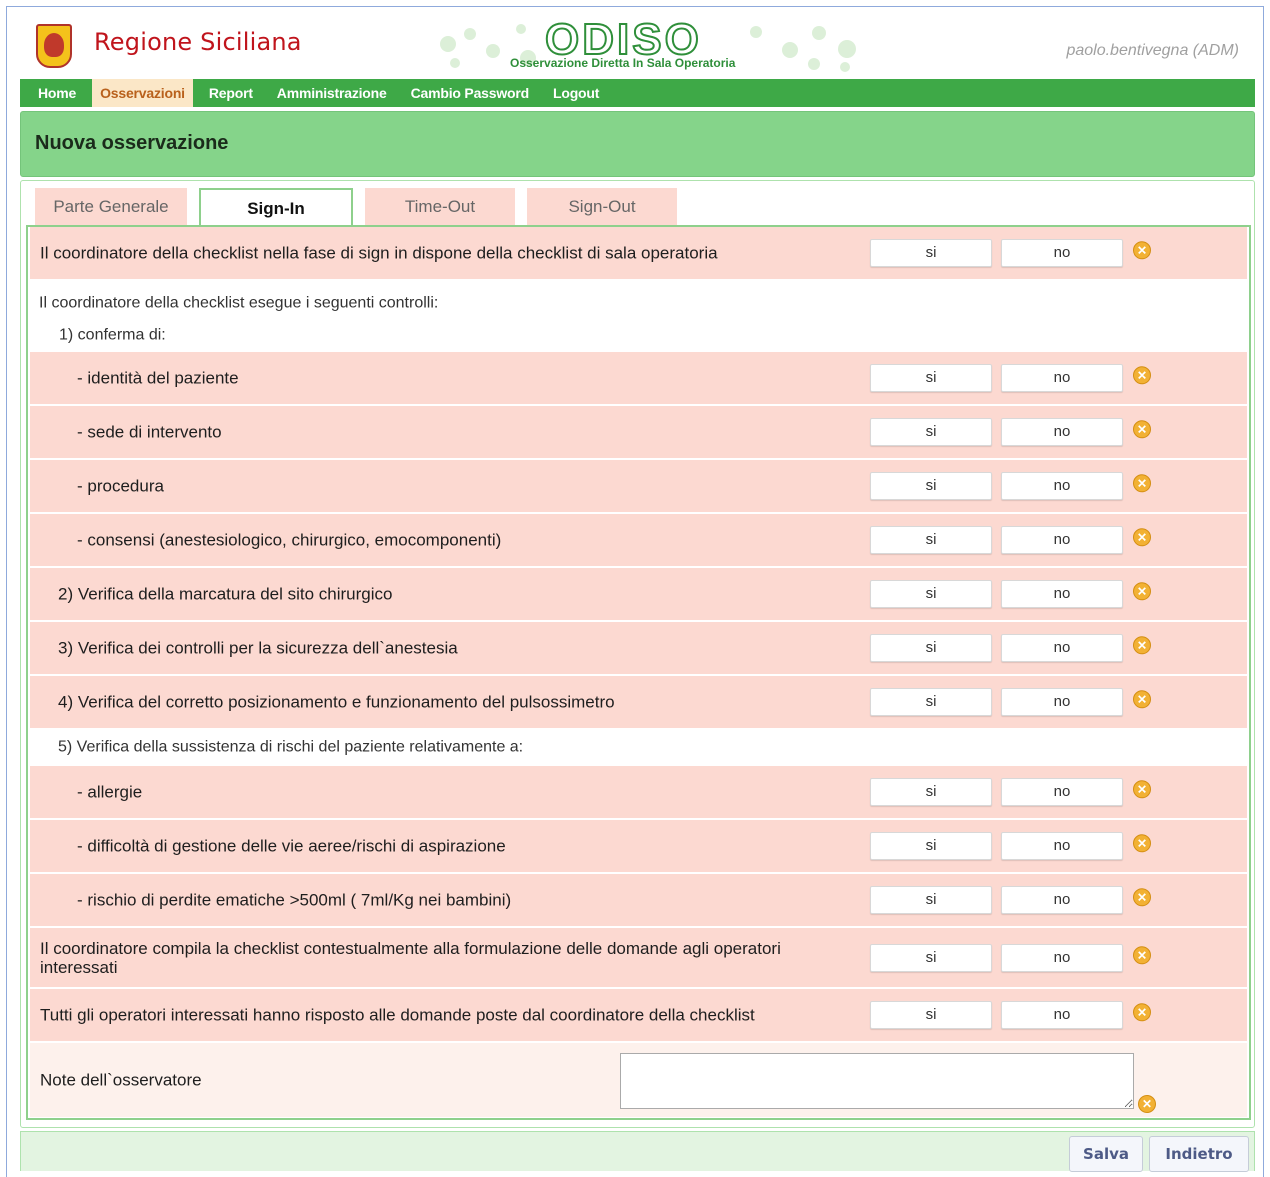 This screenshot has height=1177, width=1270. I want to click on nav-report: Report, so click(231, 93).